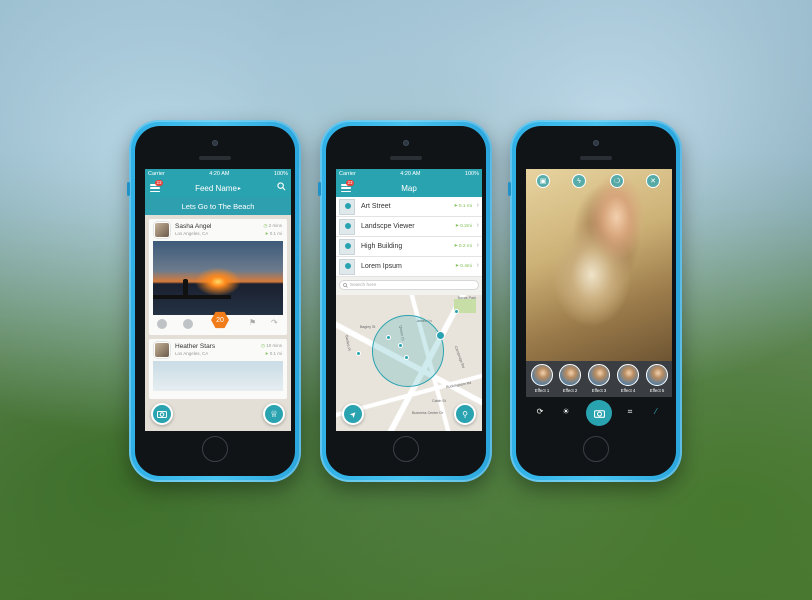 This screenshot has width=812, height=600. I want to click on navigation-arrow-icon: ➤, so click(353, 414).